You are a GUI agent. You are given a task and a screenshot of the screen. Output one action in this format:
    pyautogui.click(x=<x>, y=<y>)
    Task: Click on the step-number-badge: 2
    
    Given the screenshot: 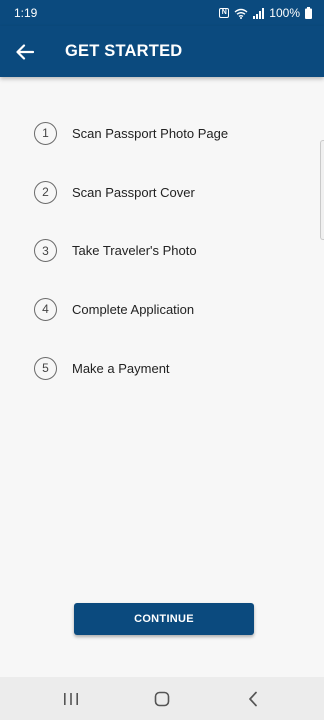 What is the action you would take?
    pyautogui.click(x=45, y=192)
    